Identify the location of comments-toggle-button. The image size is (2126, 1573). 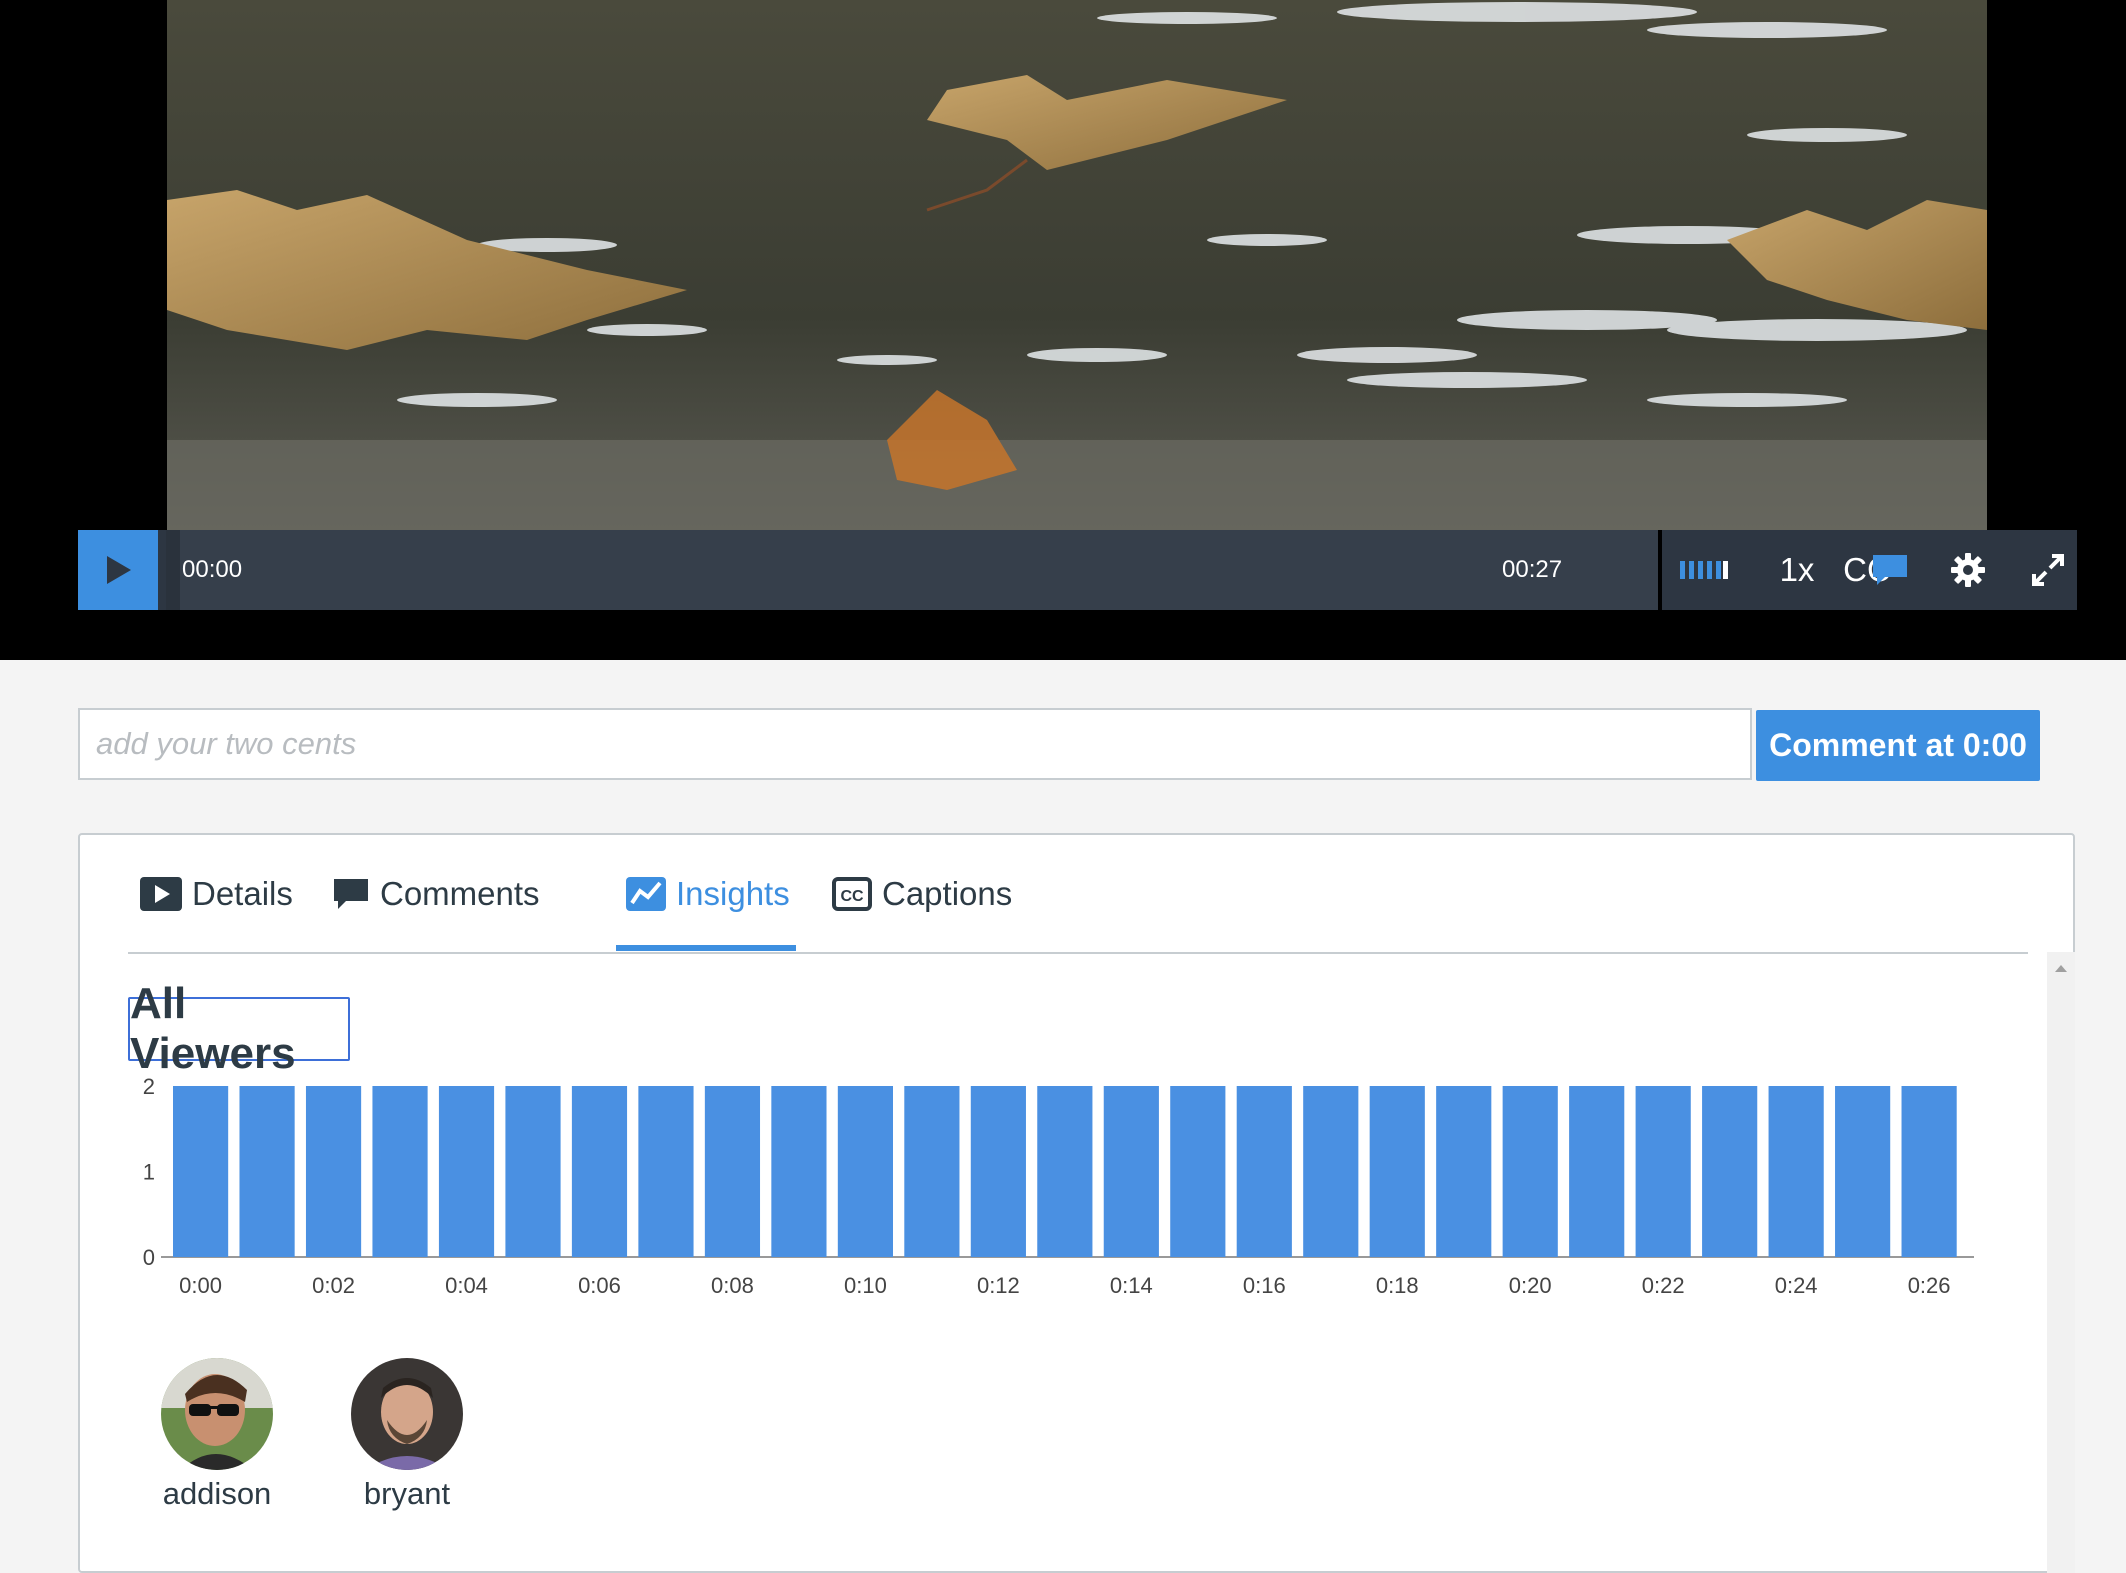
(1890, 570).